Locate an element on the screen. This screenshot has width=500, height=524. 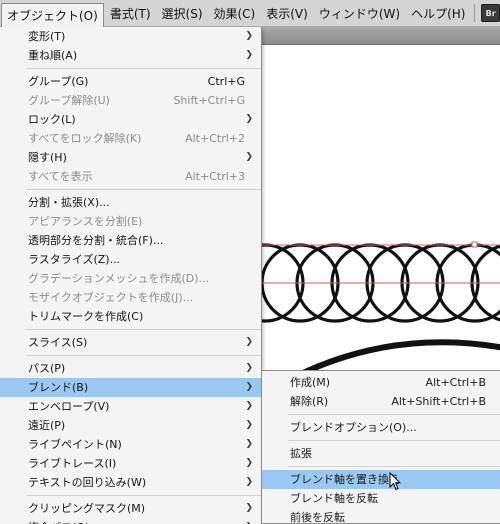
menu-type: 書式(T) is located at coordinates (130, 13).